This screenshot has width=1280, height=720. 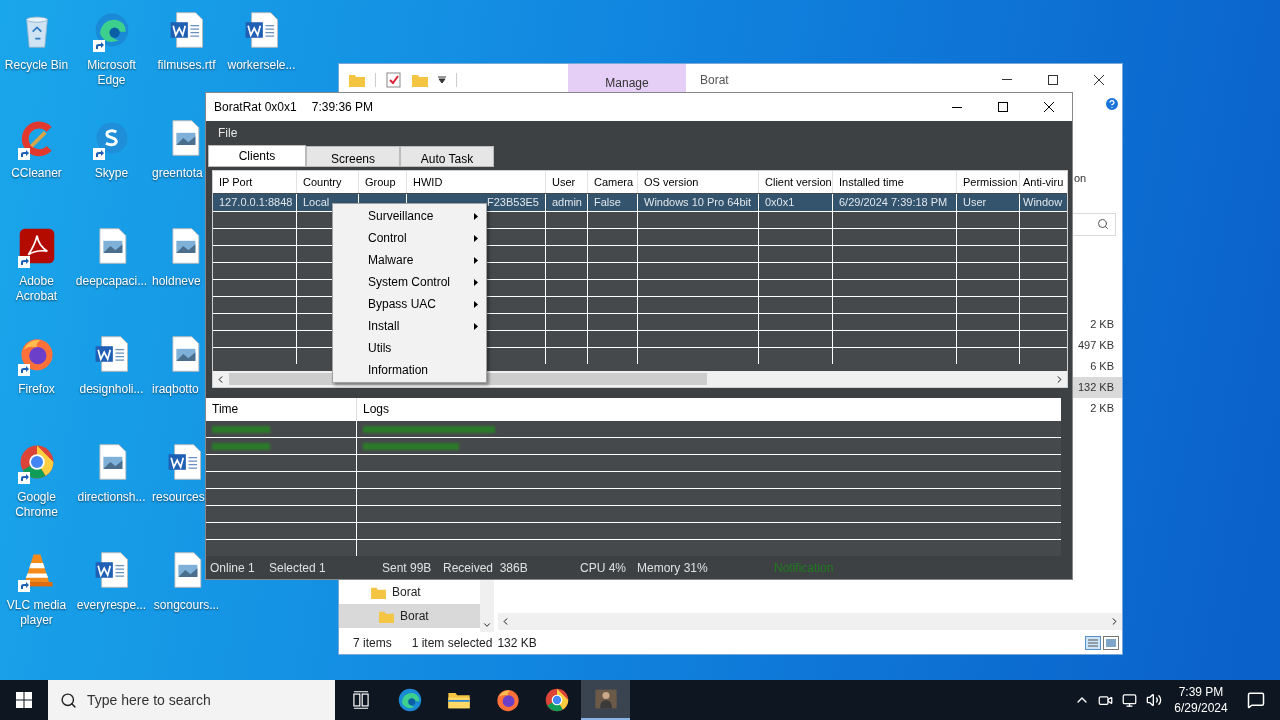 I want to click on desktop-icon-label: filmuses.rtf, so click(x=186, y=65).